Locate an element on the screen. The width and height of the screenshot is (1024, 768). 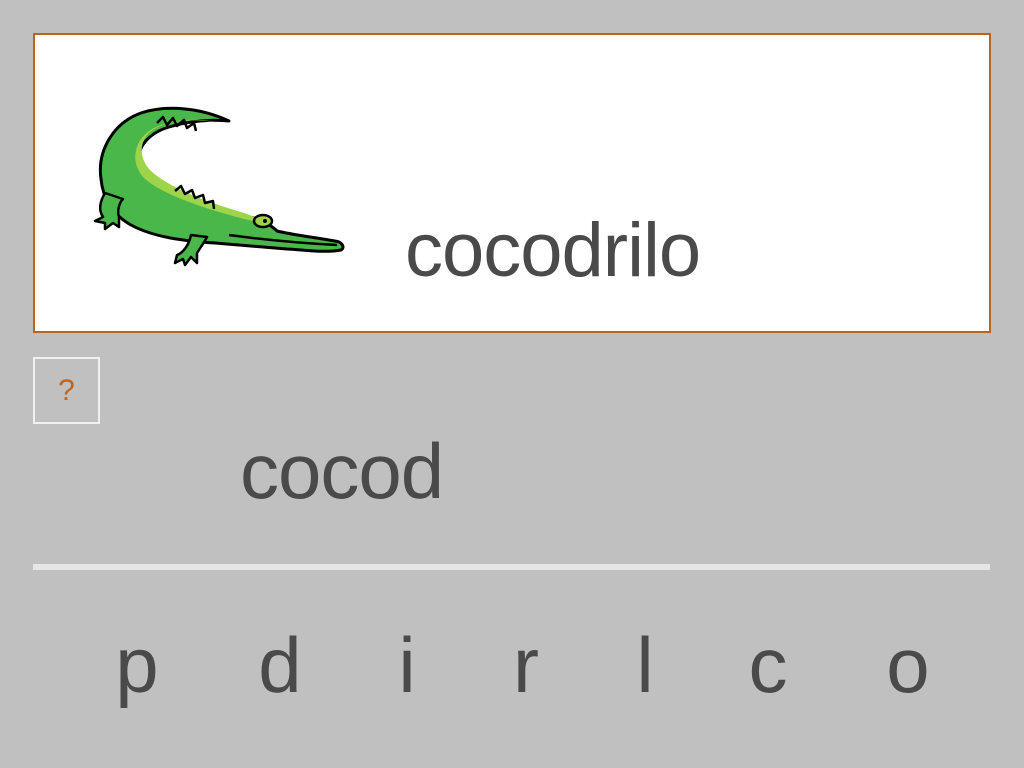
letter-tile: c is located at coordinates (768, 665).